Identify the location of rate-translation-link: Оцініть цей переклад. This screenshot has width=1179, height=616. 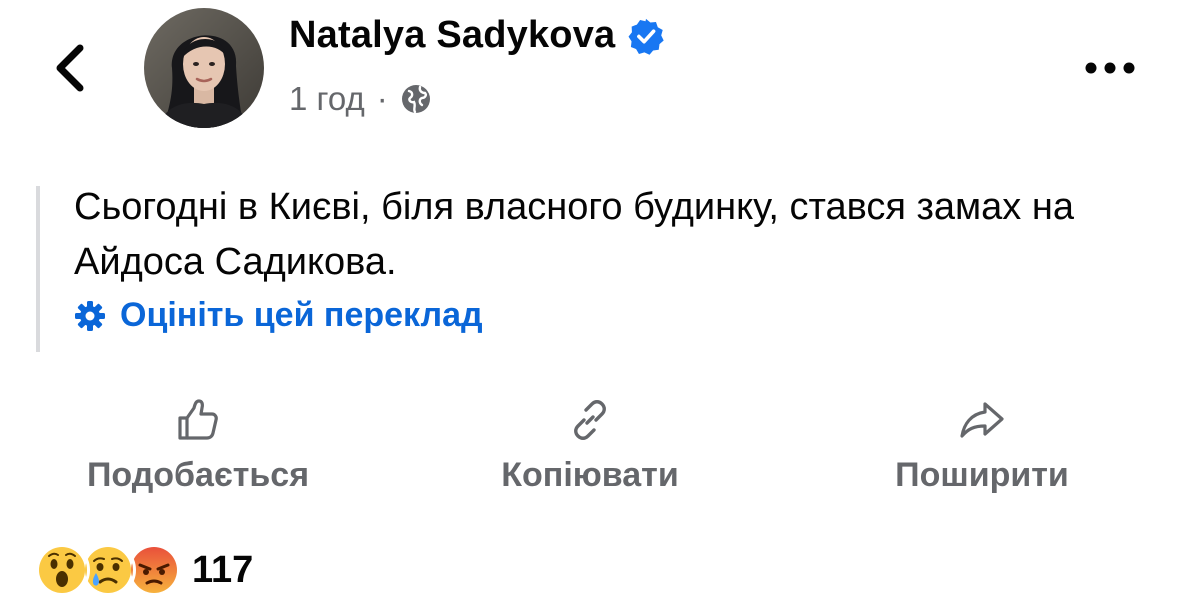
(278, 315).